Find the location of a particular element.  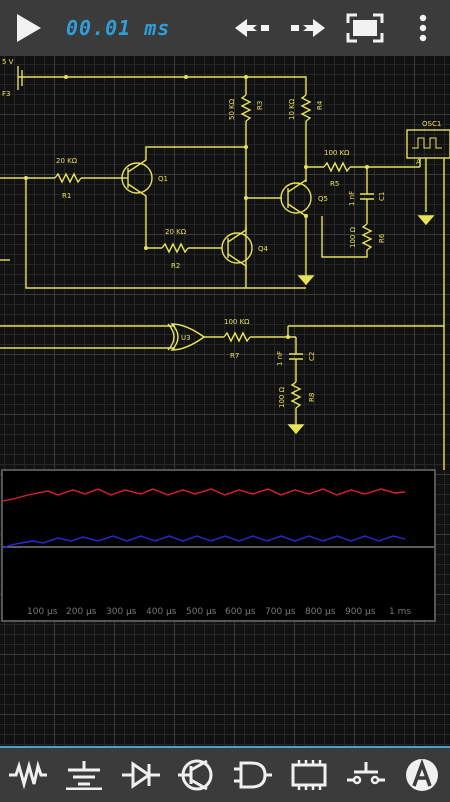

osc1-pin-label: A is located at coordinates (418, 162).